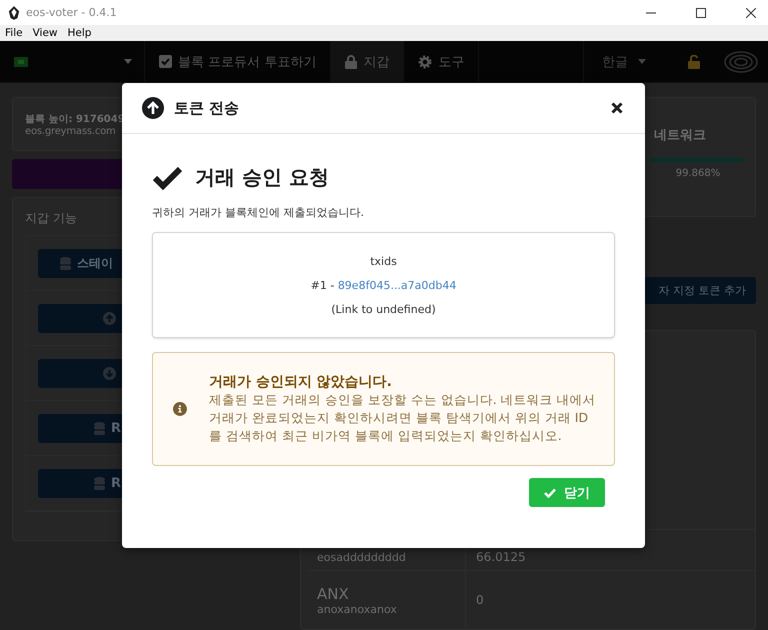 This screenshot has height=630, width=768. What do you see at coordinates (333, 593) in the screenshot?
I see `token-symbol: ANX` at bounding box center [333, 593].